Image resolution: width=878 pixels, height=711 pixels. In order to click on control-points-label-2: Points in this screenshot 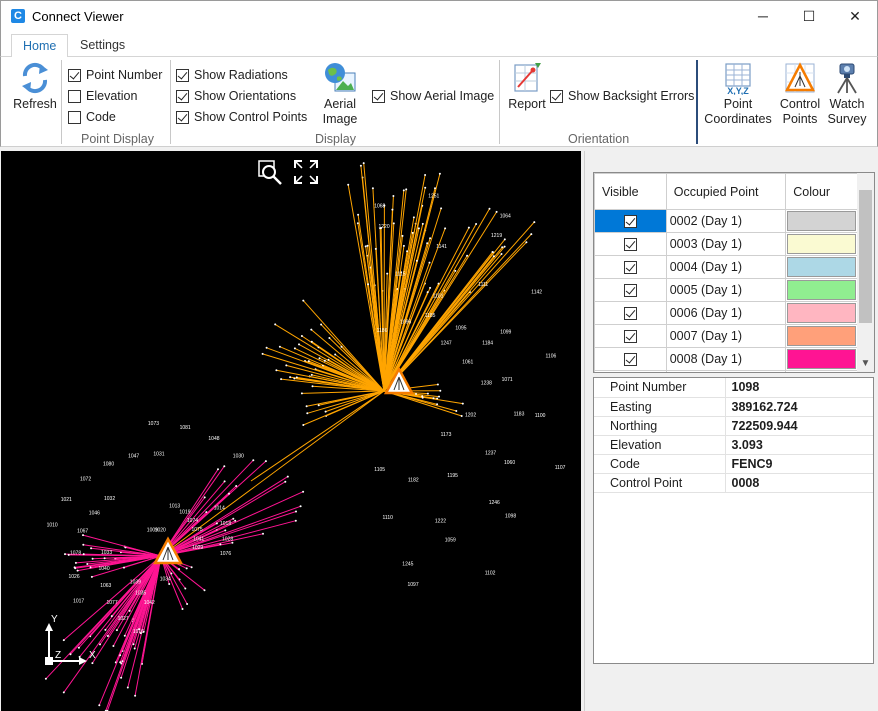, I will do `click(800, 119)`.